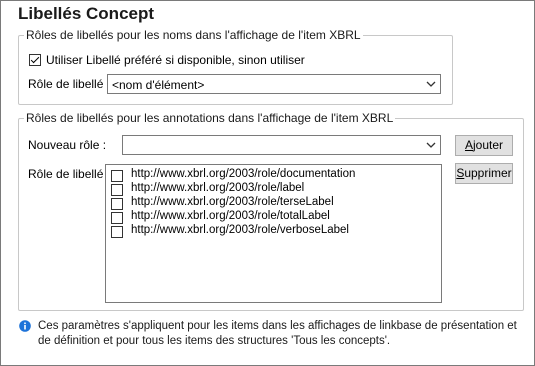  What do you see at coordinates (218, 188) in the screenshot?
I see `role-label: http://www.xbrl.org/2003/role/label` at bounding box center [218, 188].